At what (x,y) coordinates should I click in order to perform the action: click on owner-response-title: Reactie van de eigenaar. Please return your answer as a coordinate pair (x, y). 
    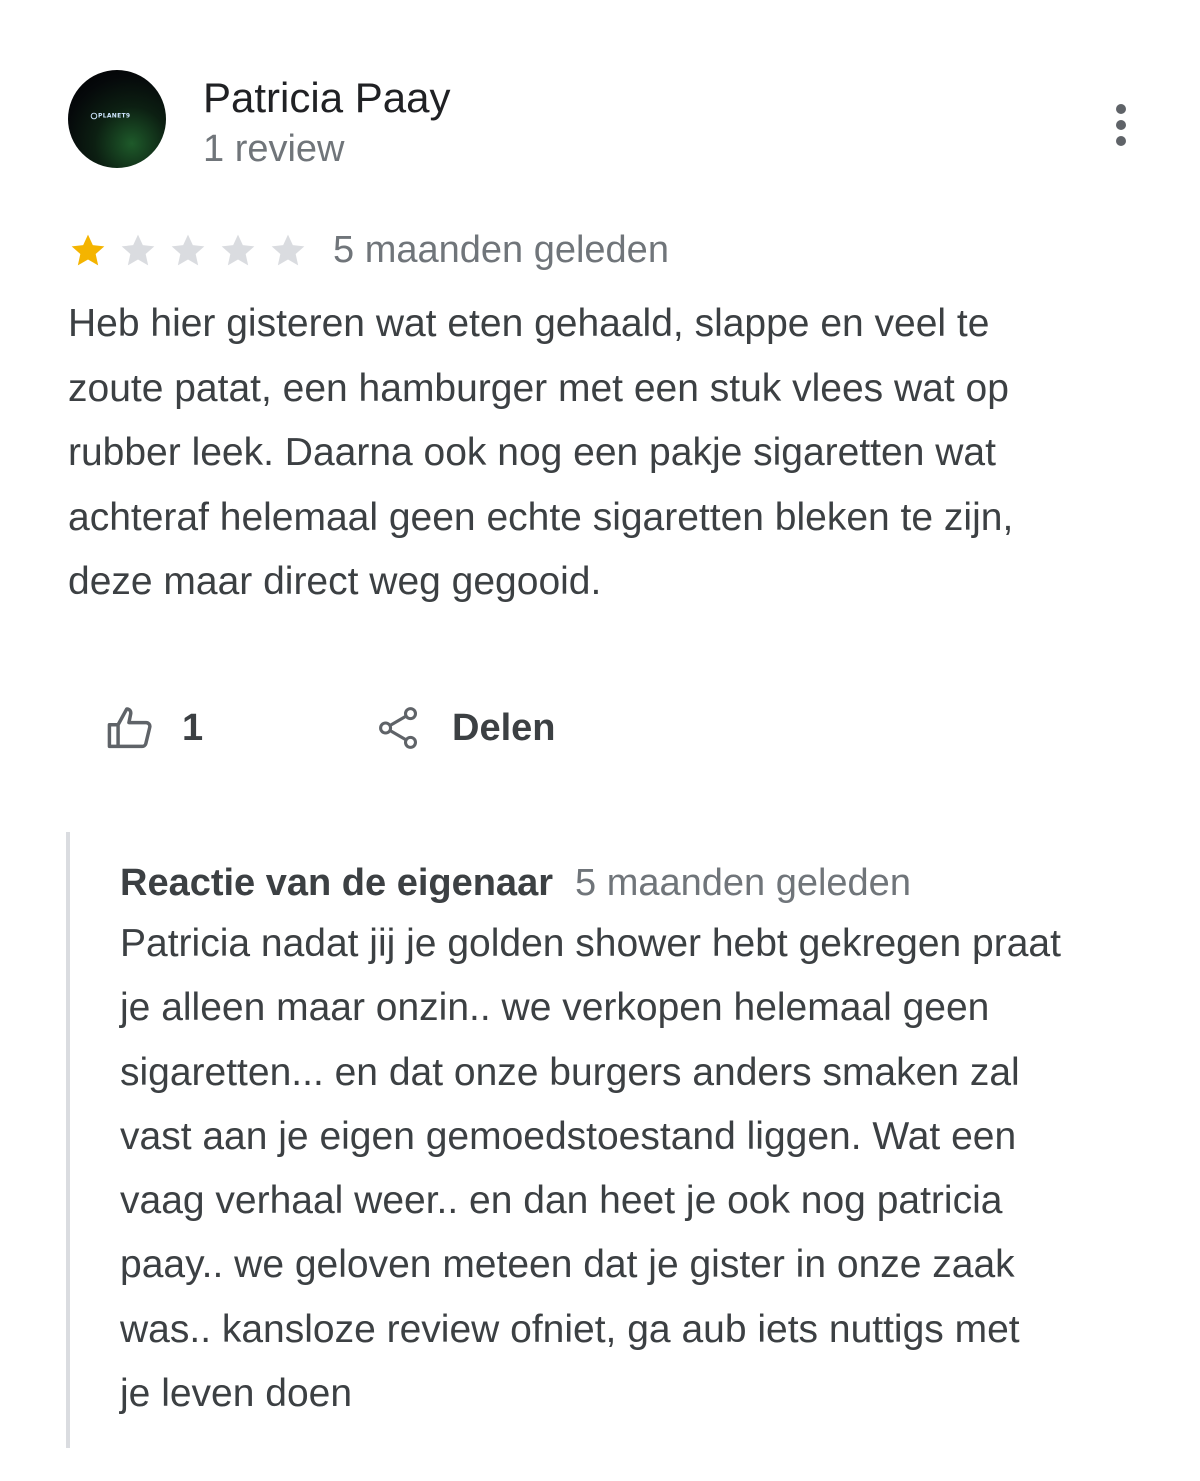
    Looking at the image, I should click on (336, 883).